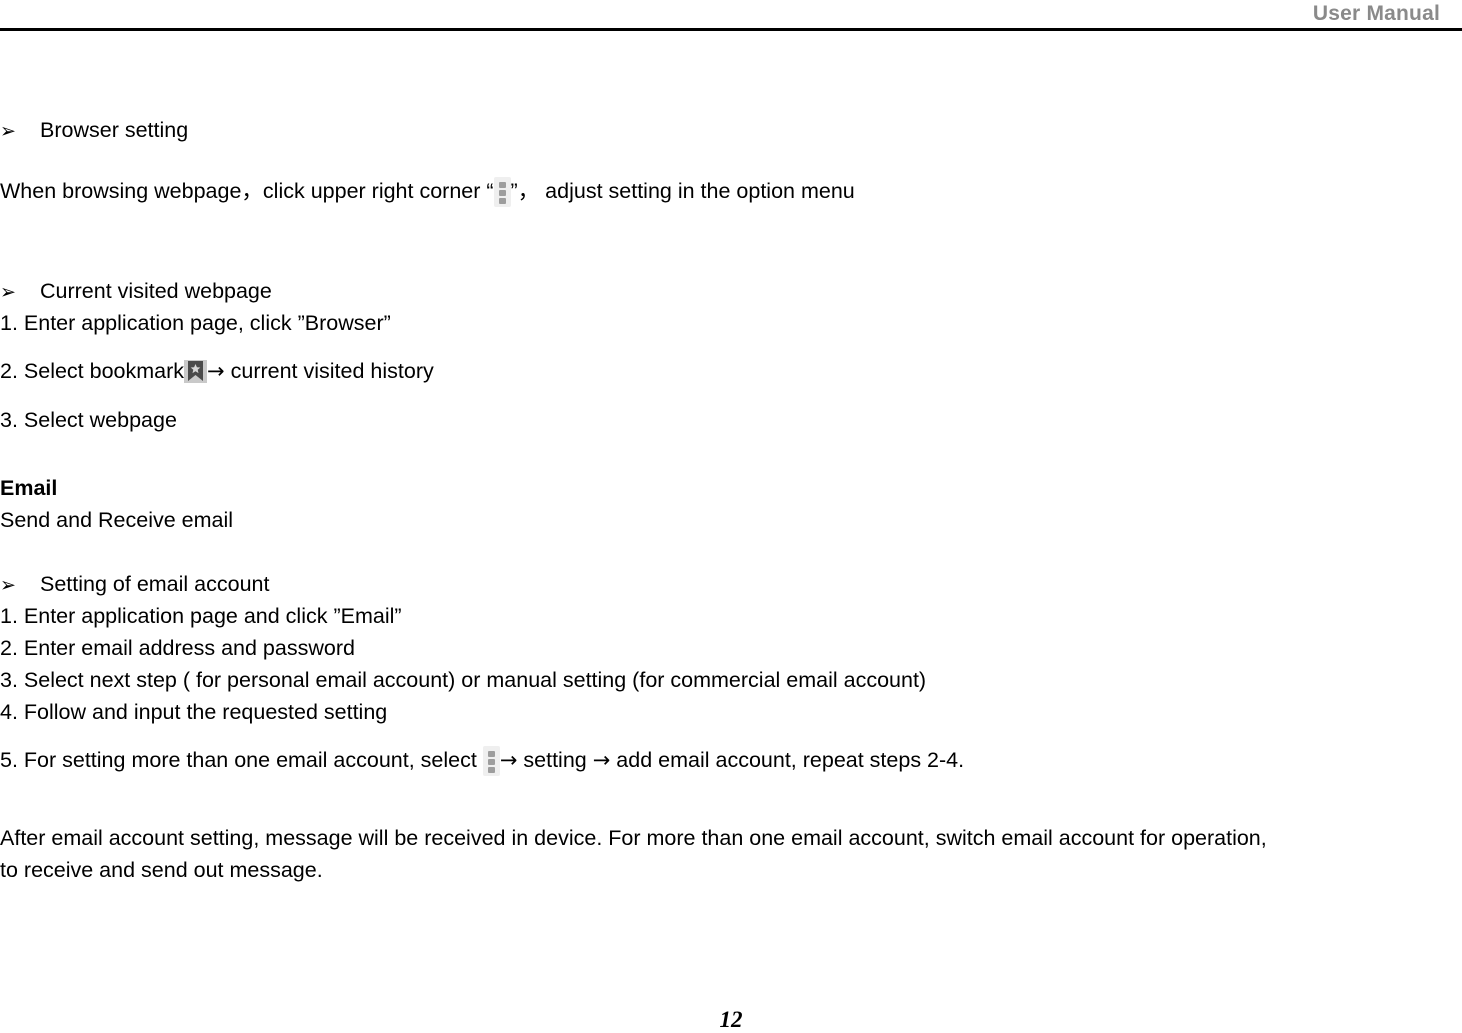  I want to click on page-footer: 12, so click(731, 1020).